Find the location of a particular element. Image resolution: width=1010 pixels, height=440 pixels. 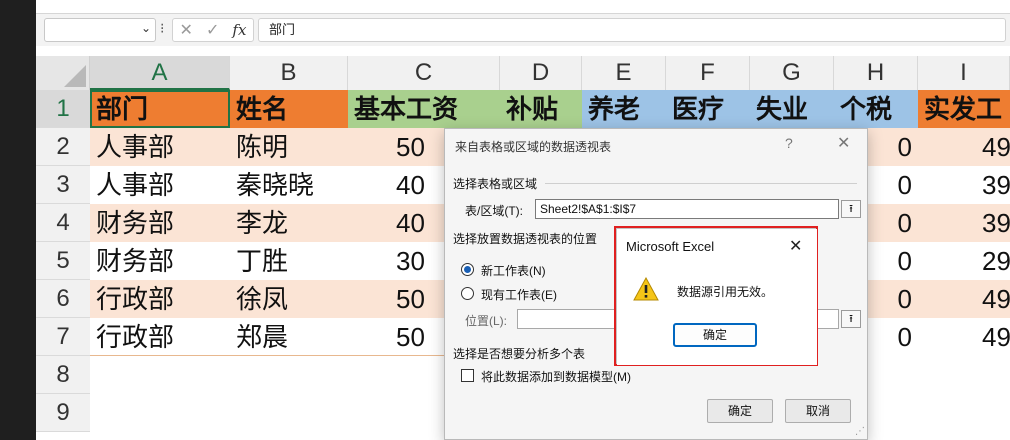

row-header-8: 8 is located at coordinates (63, 375).